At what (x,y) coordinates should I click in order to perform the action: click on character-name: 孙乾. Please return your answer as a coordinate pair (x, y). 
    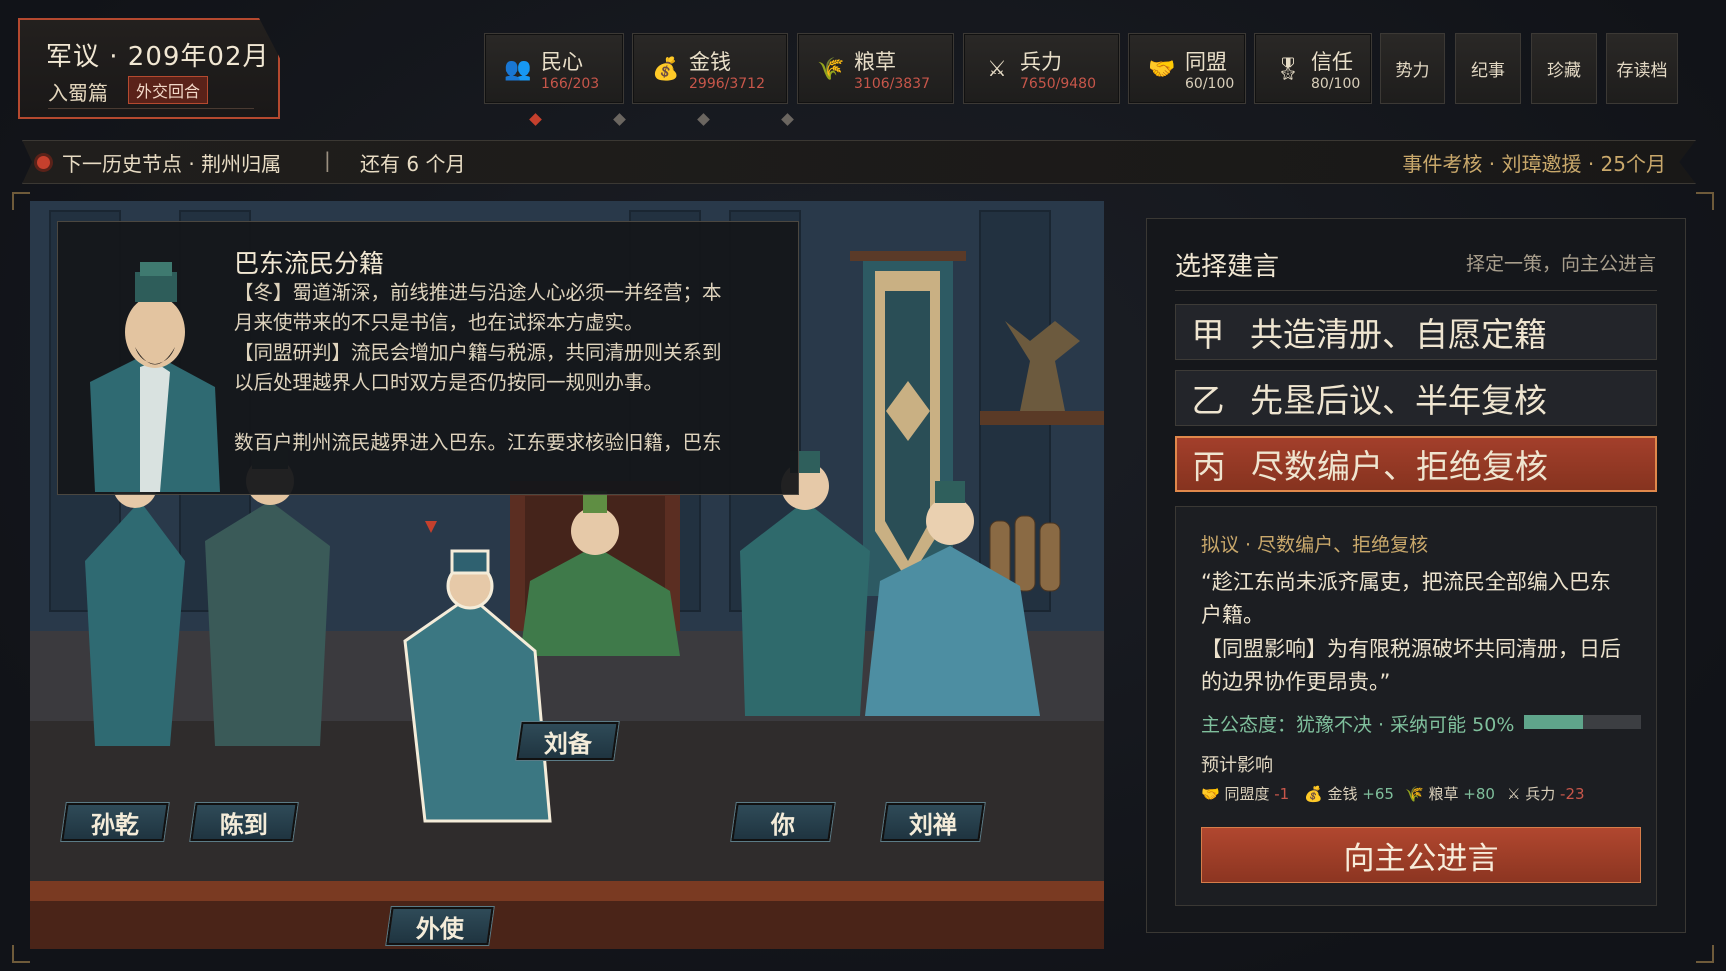
    Looking at the image, I should click on (115, 824).